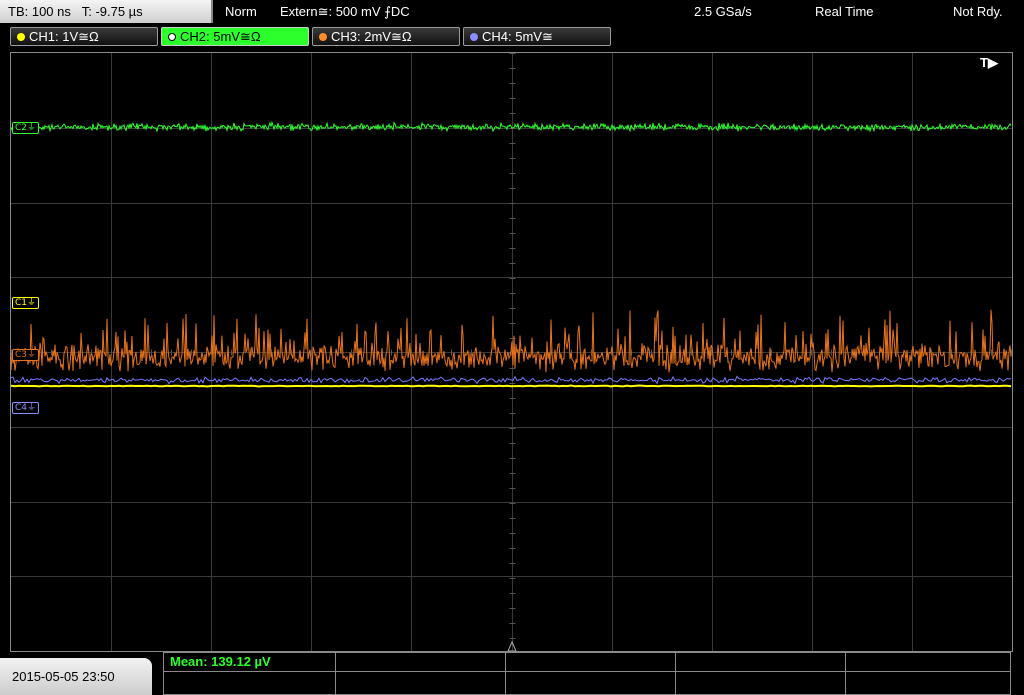 The width and height of the screenshot is (1024, 695). What do you see at coordinates (39, 11) in the screenshot?
I see `timebase-label: TB: 100 ns` at bounding box center [39, 11].